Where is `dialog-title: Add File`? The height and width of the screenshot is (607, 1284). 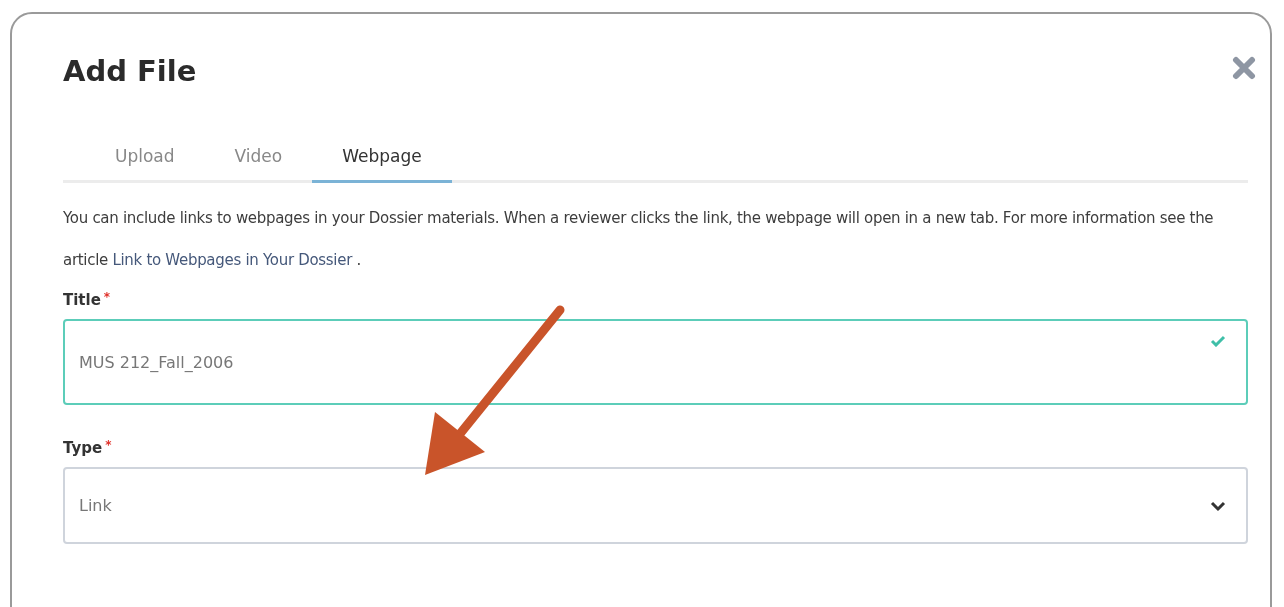
dialog-title: Add File is located at coordinates (130, 70).